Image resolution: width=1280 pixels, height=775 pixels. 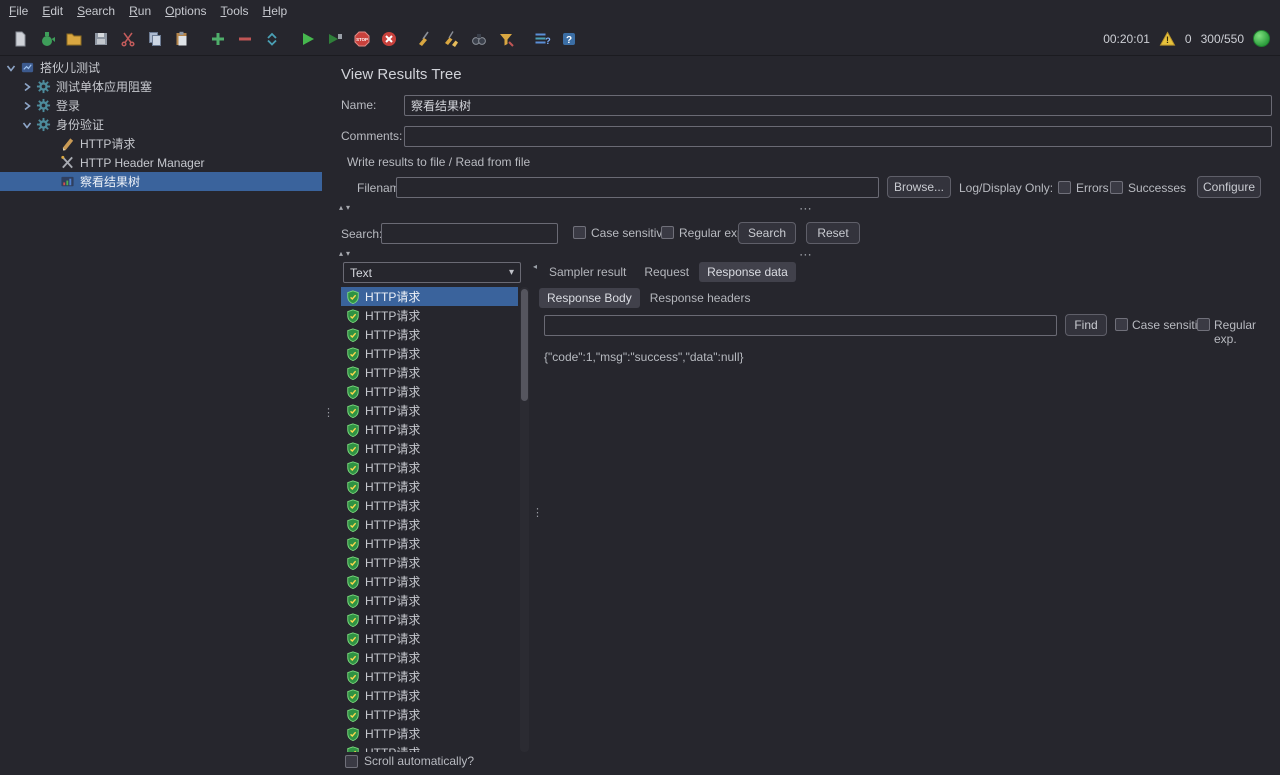 What do you see at coordinates (1116, 187) in the screenshot?
I see `successes-checkbox` at bounding box center [1116, 187].